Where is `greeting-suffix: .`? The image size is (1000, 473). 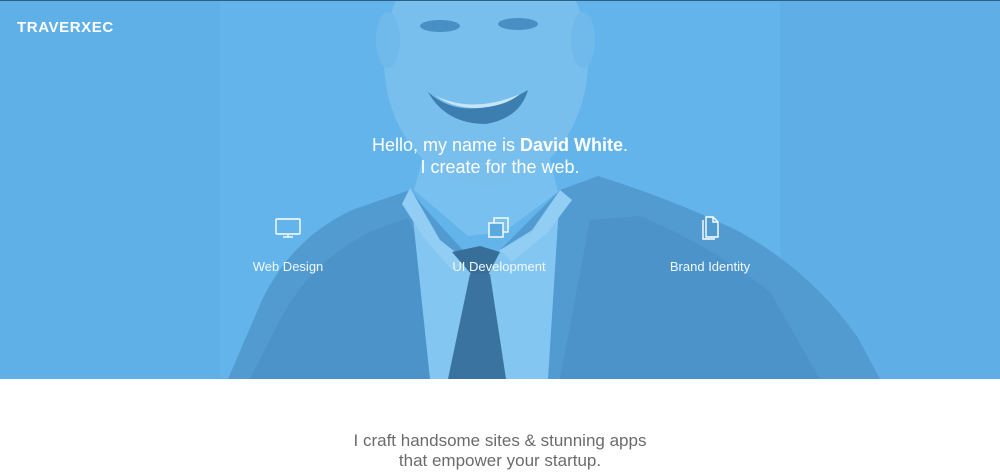
greeting-suffix: . is located at coordinates (626, 145).